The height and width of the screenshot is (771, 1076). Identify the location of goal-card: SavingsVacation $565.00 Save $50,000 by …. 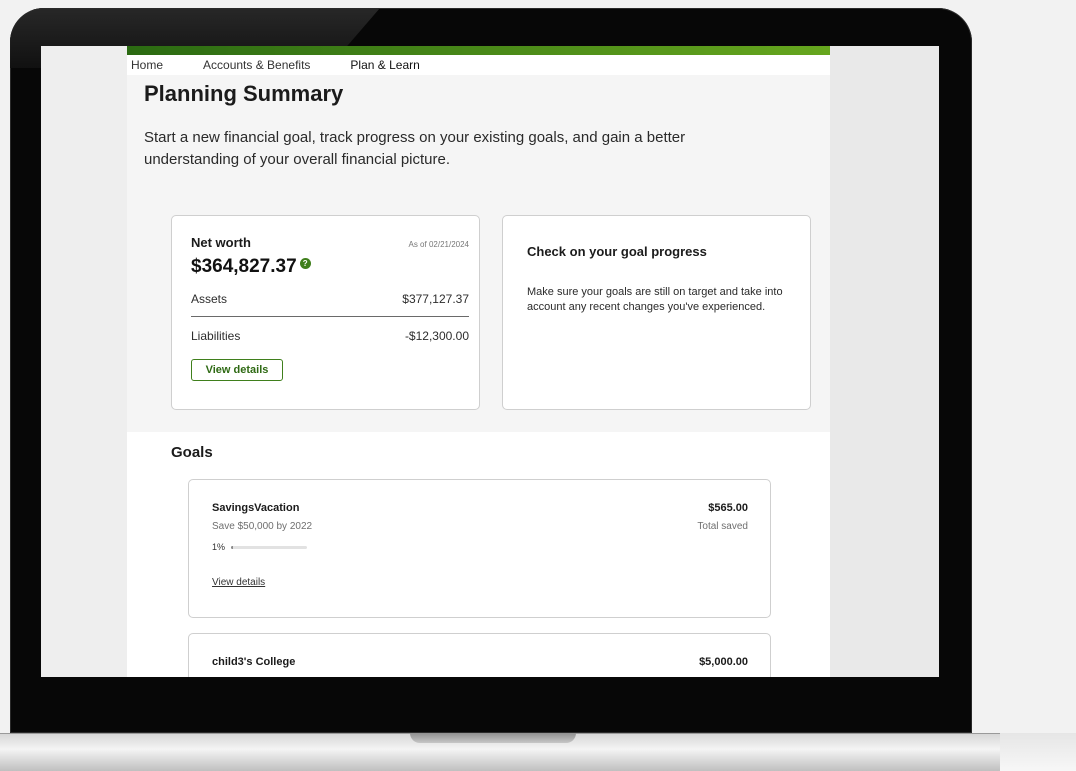
(479, 548).